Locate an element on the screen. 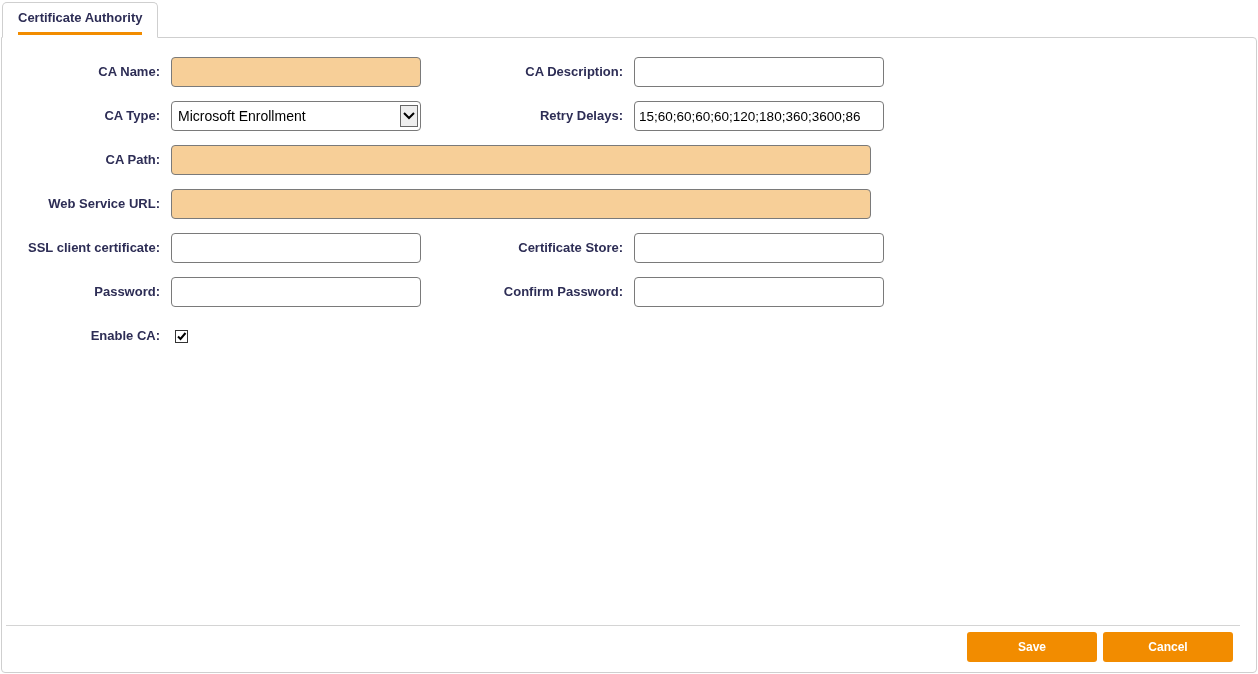  tab: Certificate Authority is located at coordinates (80, 20).